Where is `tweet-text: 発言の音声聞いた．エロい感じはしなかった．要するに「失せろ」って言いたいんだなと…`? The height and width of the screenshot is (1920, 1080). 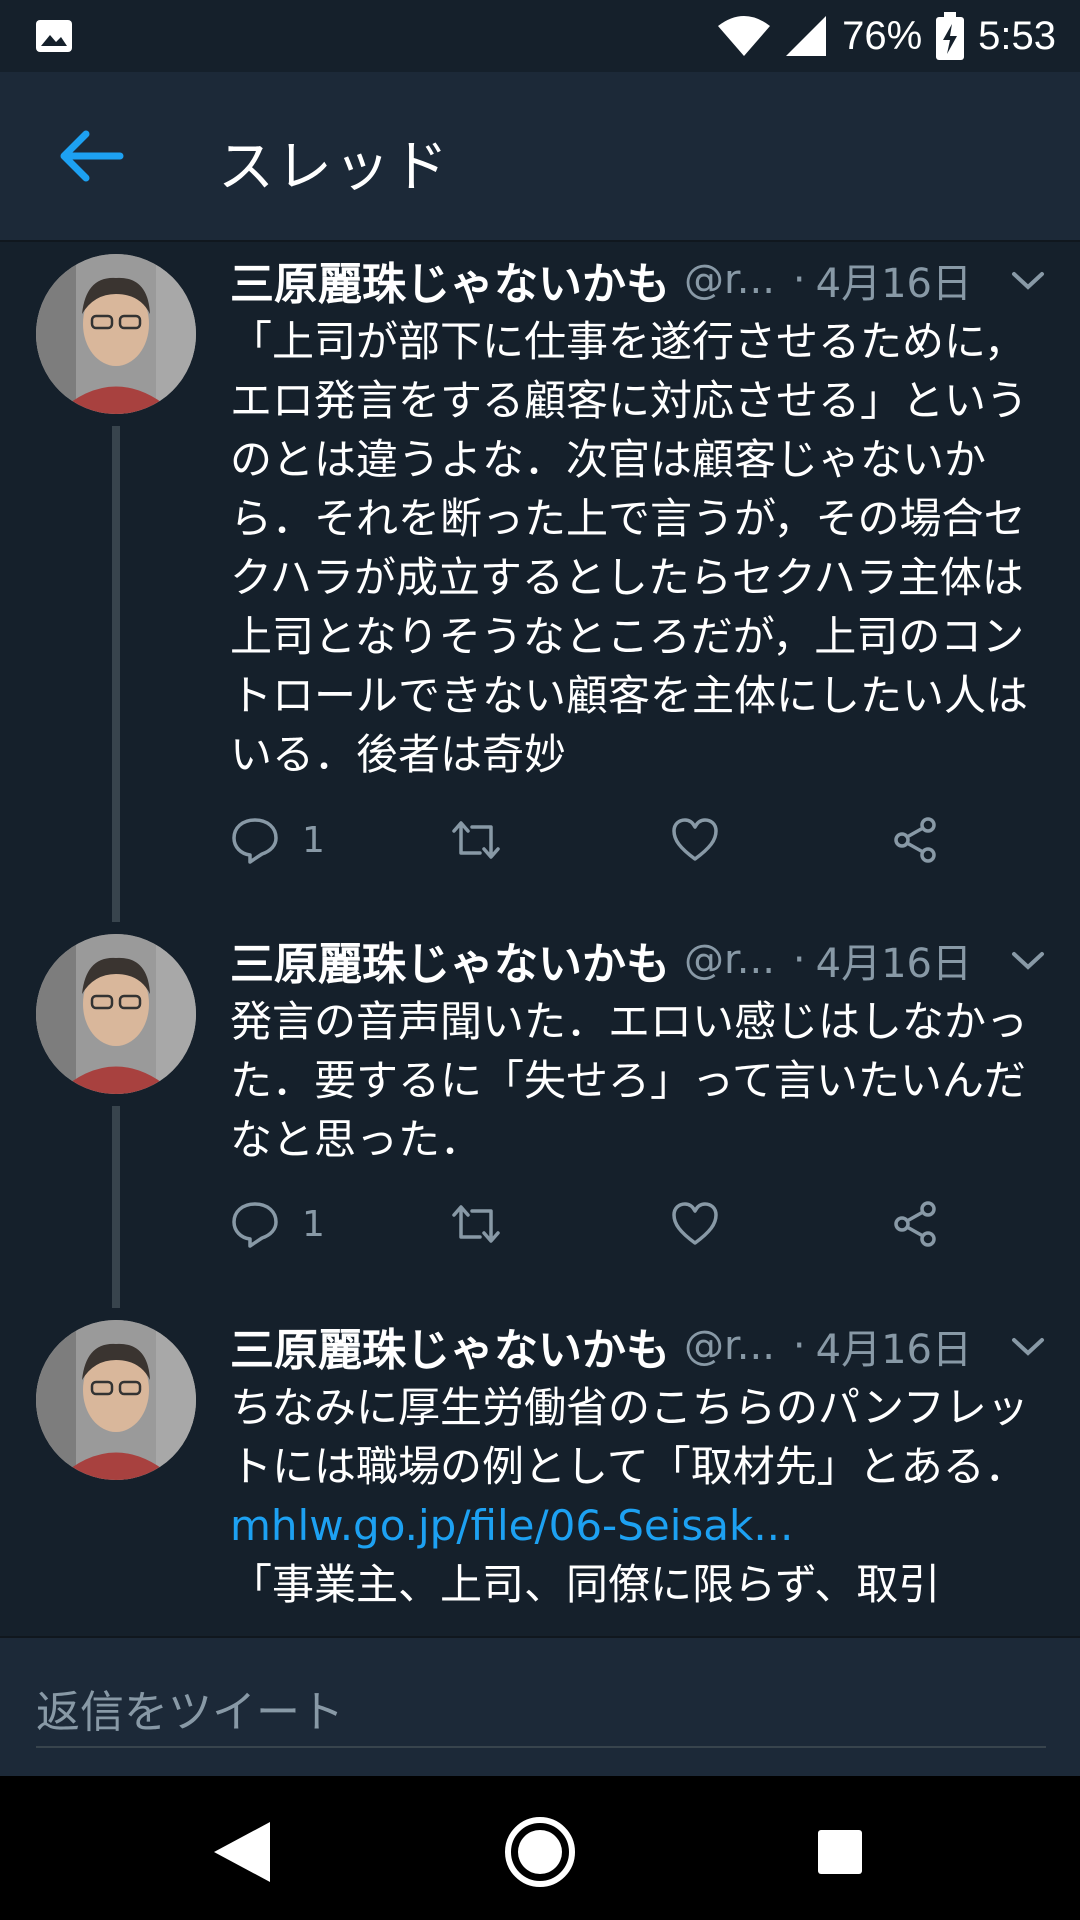 tweet-text: 発言の音声聞いた．エロい感じはしなかった．要するに「失せろ」って言いたいんだなと… is located at coordinates (629, 1080).